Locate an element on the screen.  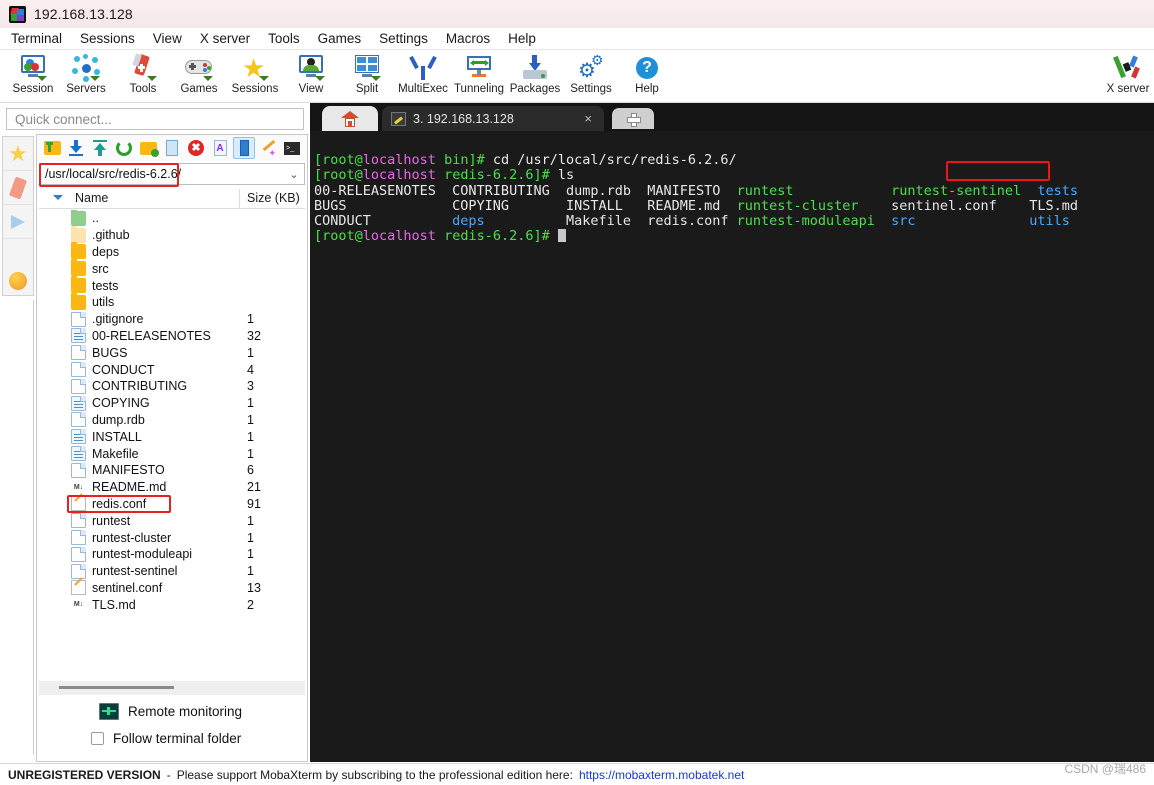
new-file-icon is located at coordinates (172, 148).